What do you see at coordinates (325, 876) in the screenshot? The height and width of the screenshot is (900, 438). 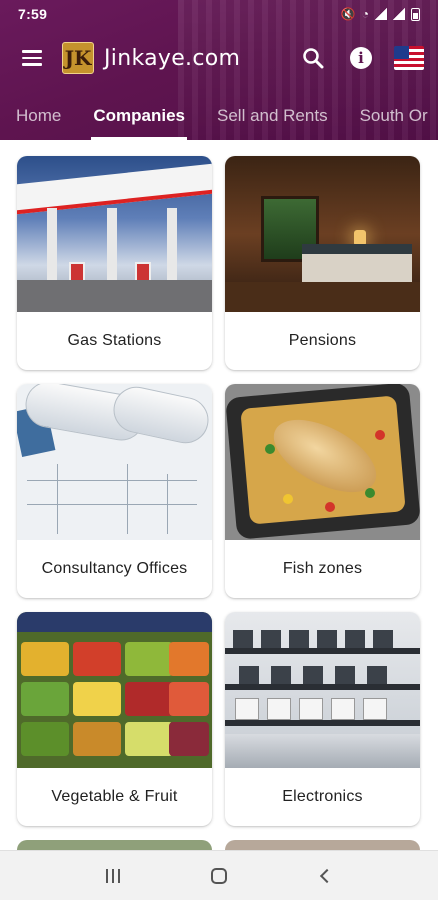 I see `back-icon` at bounding box center [325, 876].